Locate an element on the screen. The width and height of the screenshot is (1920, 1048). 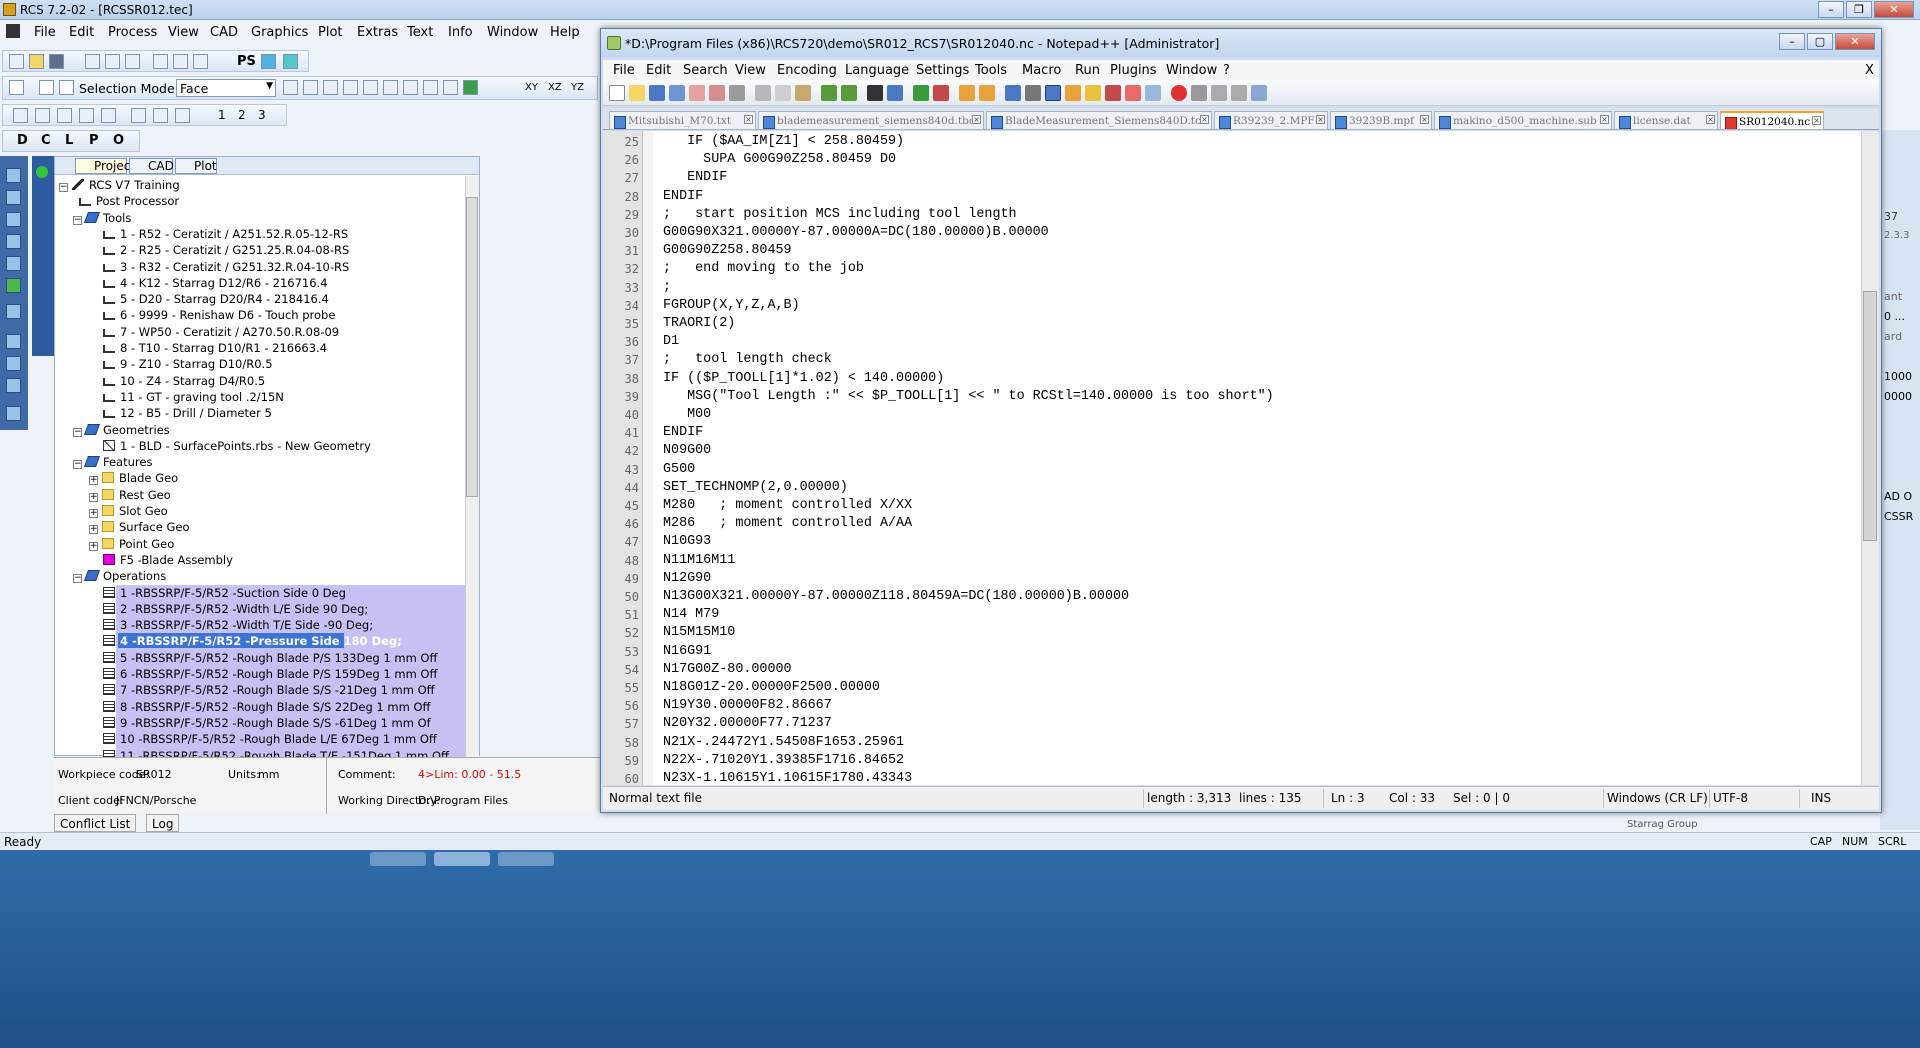
menu-plot: Plot is located at coordinates (330, 32).